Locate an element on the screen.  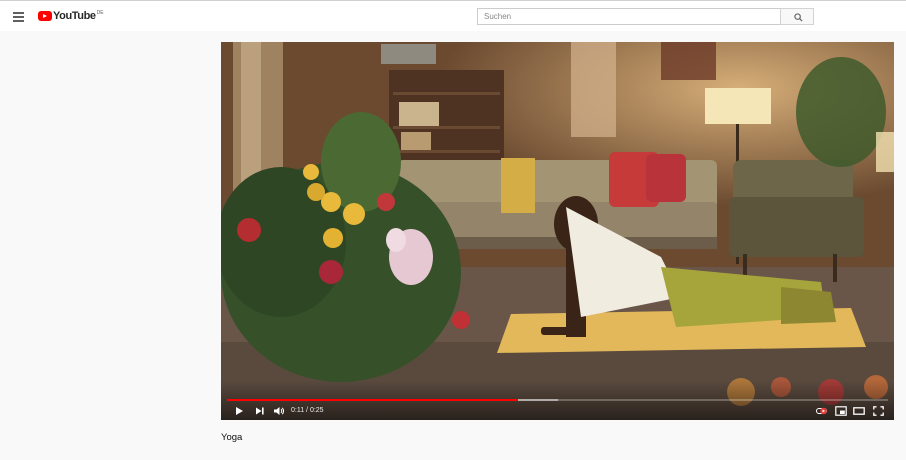
next-icon is located at coordinates (260, 411).